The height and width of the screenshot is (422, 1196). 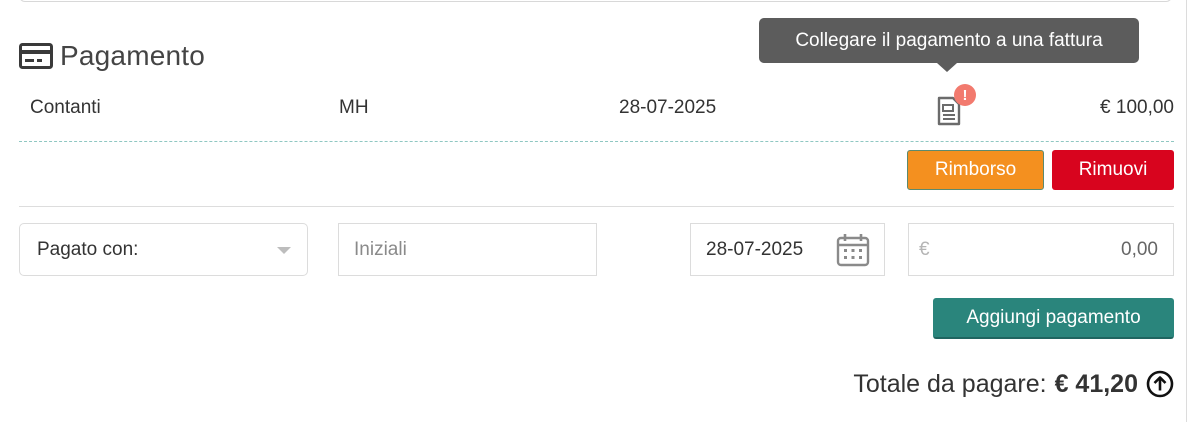 What do you see at coordinates (965, 95) in the screenshot?
I see `alert-badge: !` at bounding box center [965, 95].